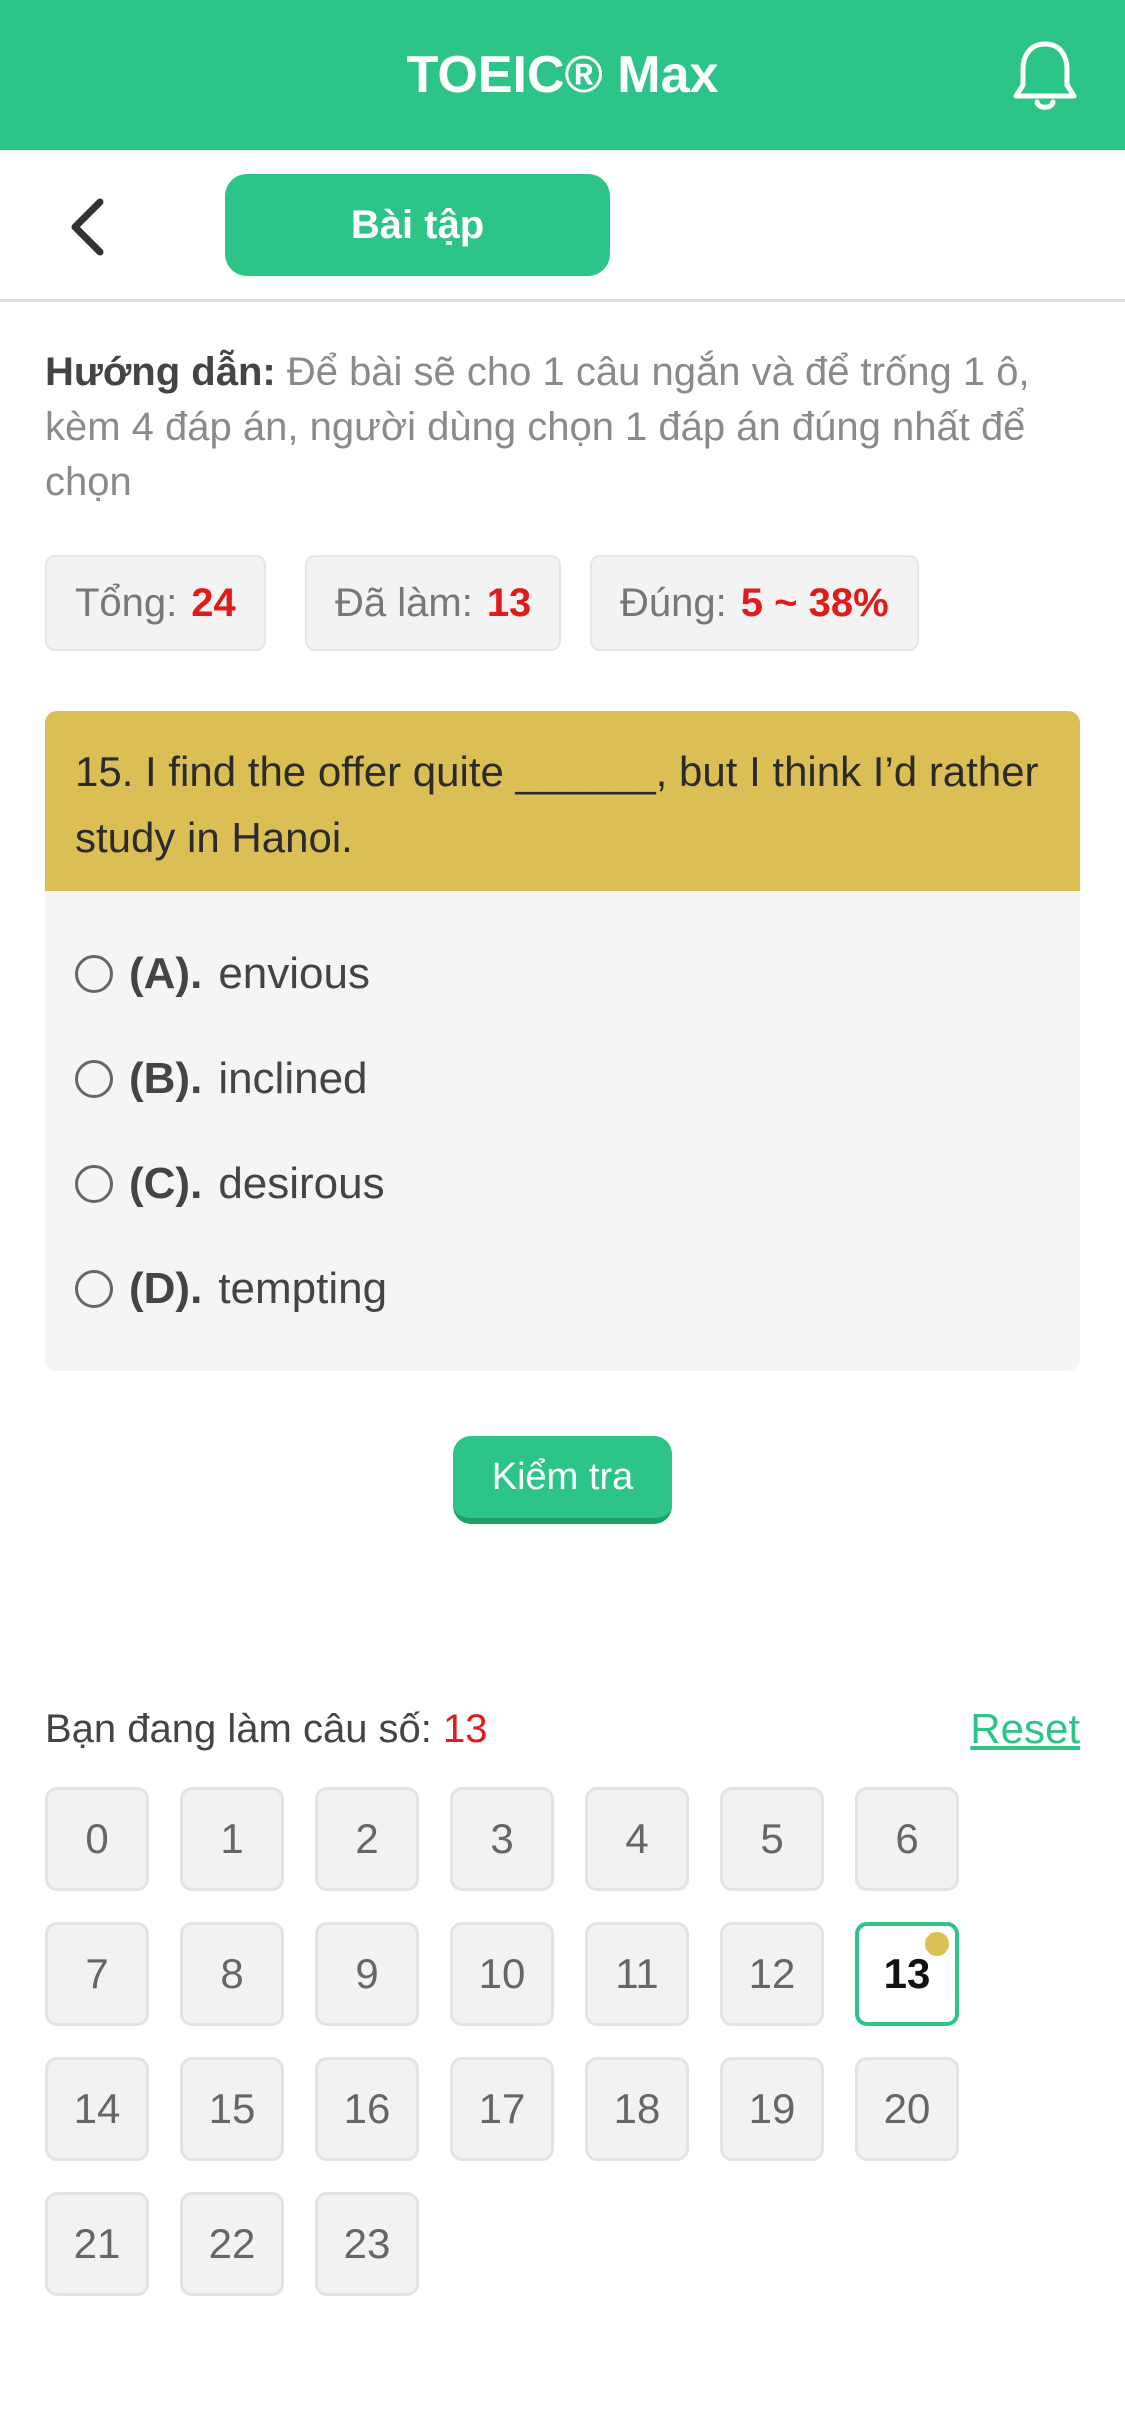 The height and width of the screenshot is (2436, 1125). What do you see at coordinates (404, 602) in the screenshot?
I see `stat-done-label: Đã làm:` at bounding box center [404, 602].